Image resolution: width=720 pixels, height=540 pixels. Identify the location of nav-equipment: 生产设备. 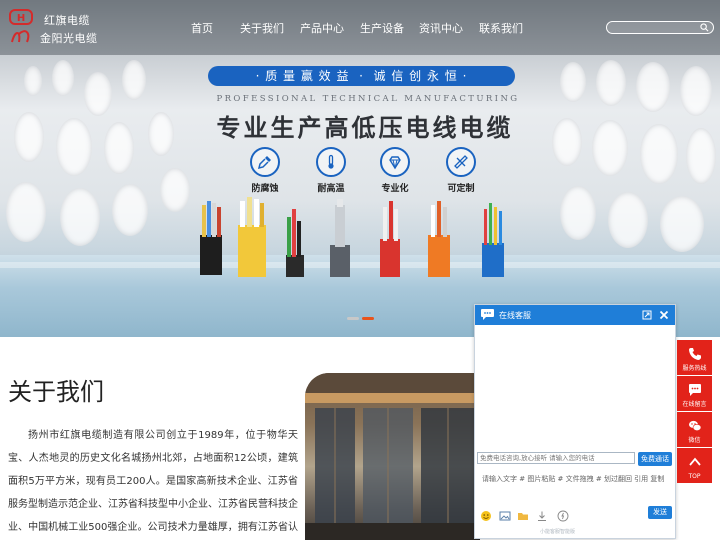
(382, 28).